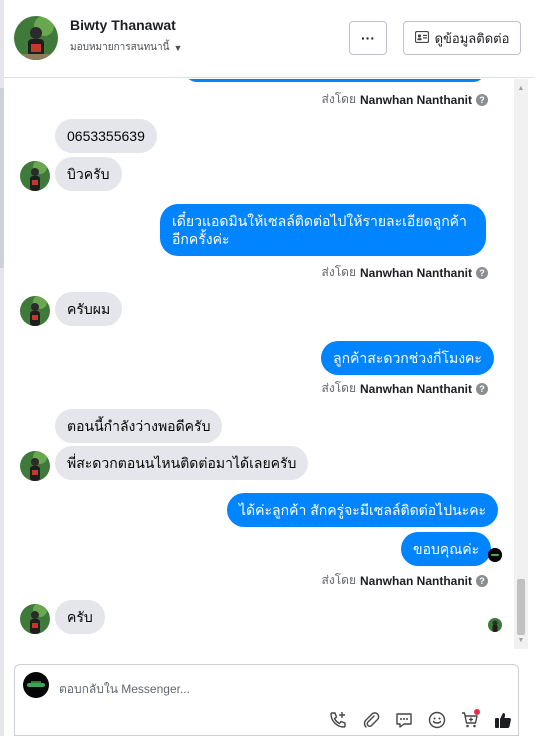 The width and height of the screenshot is (538, 736). Describe the element at coordinates (495, 625) in the screenshot. I see `customer-seen-indicator` at that location.